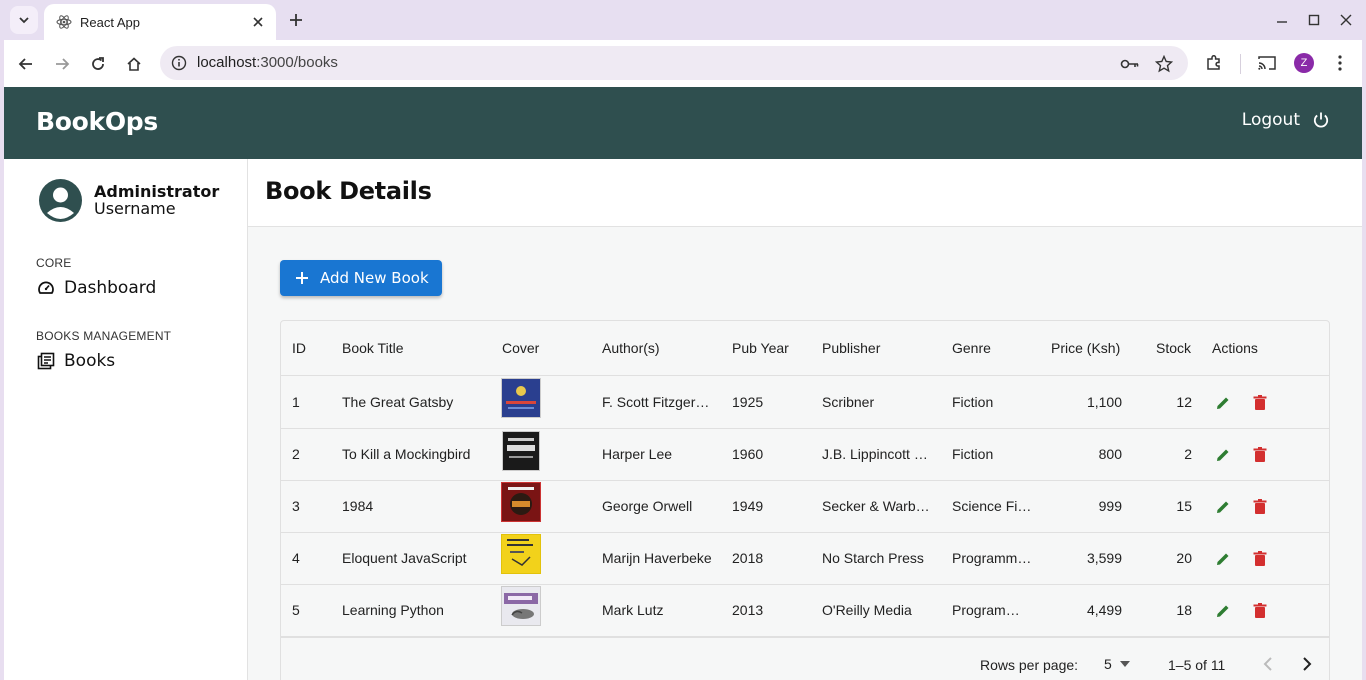  I want to click on column-header-pub-year: Pub Year, so click(760, 348).